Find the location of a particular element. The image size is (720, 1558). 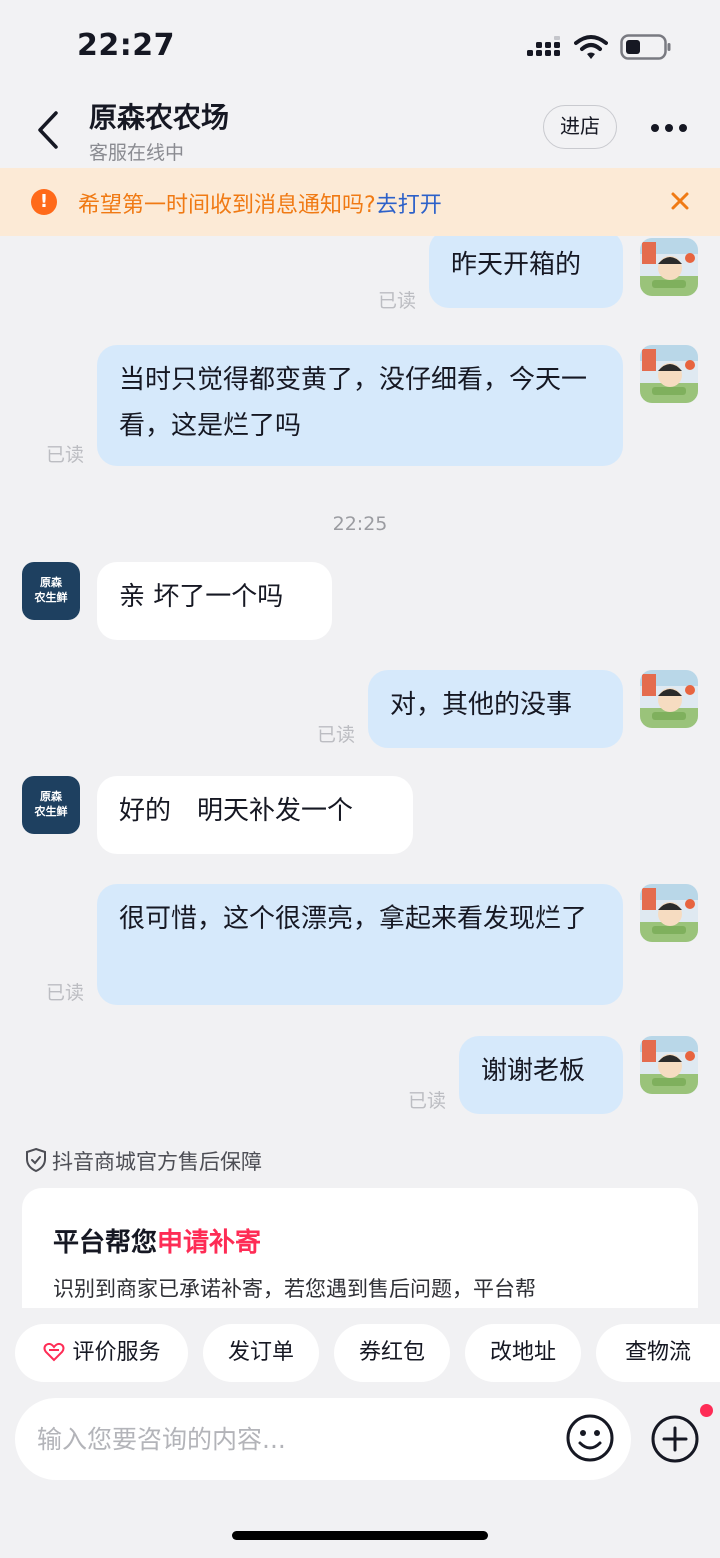

warning-icon: ! is located at coordinates (44, 202).